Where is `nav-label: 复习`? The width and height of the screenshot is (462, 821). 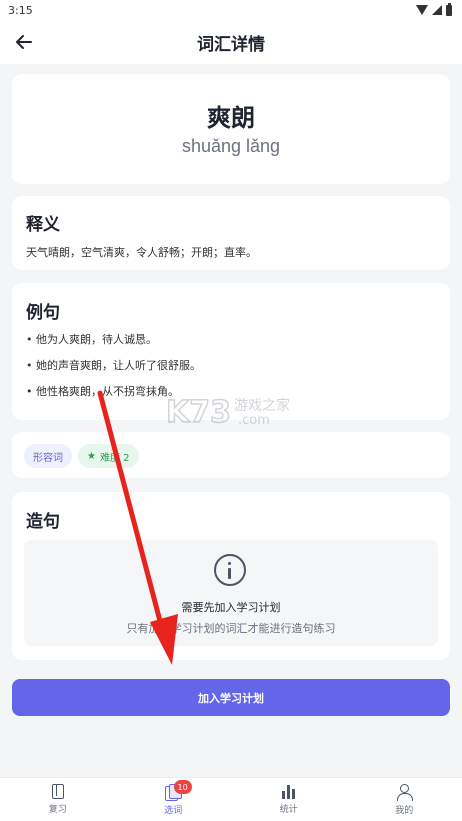 nav-label: 复习 is located at coordinates (57, 810).